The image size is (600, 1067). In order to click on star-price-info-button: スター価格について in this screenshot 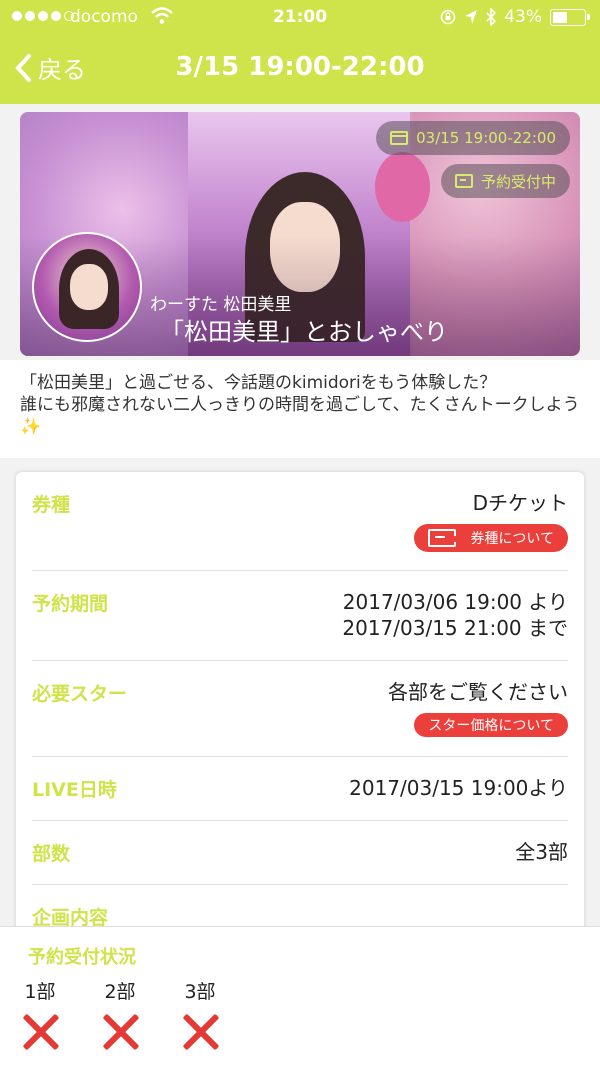, I will do `click(491, 725)`.